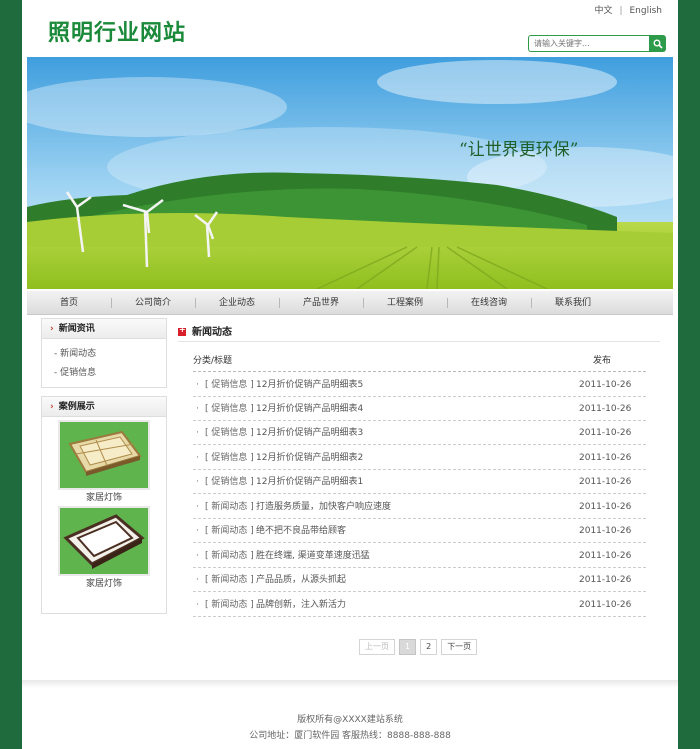  Describe the element at coordinates (489, 302) in the screenshot. I see `nav-item-consult: 在线咨询` at that location.